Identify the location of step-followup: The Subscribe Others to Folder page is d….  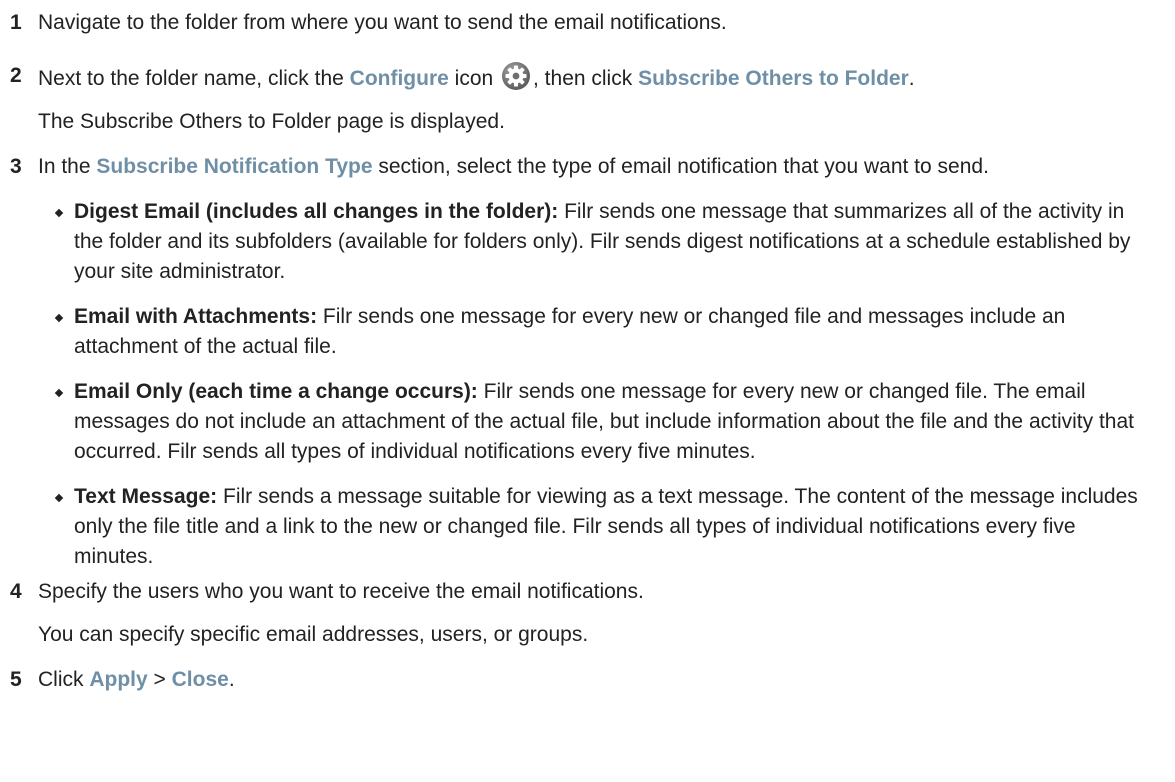
(271, 121).